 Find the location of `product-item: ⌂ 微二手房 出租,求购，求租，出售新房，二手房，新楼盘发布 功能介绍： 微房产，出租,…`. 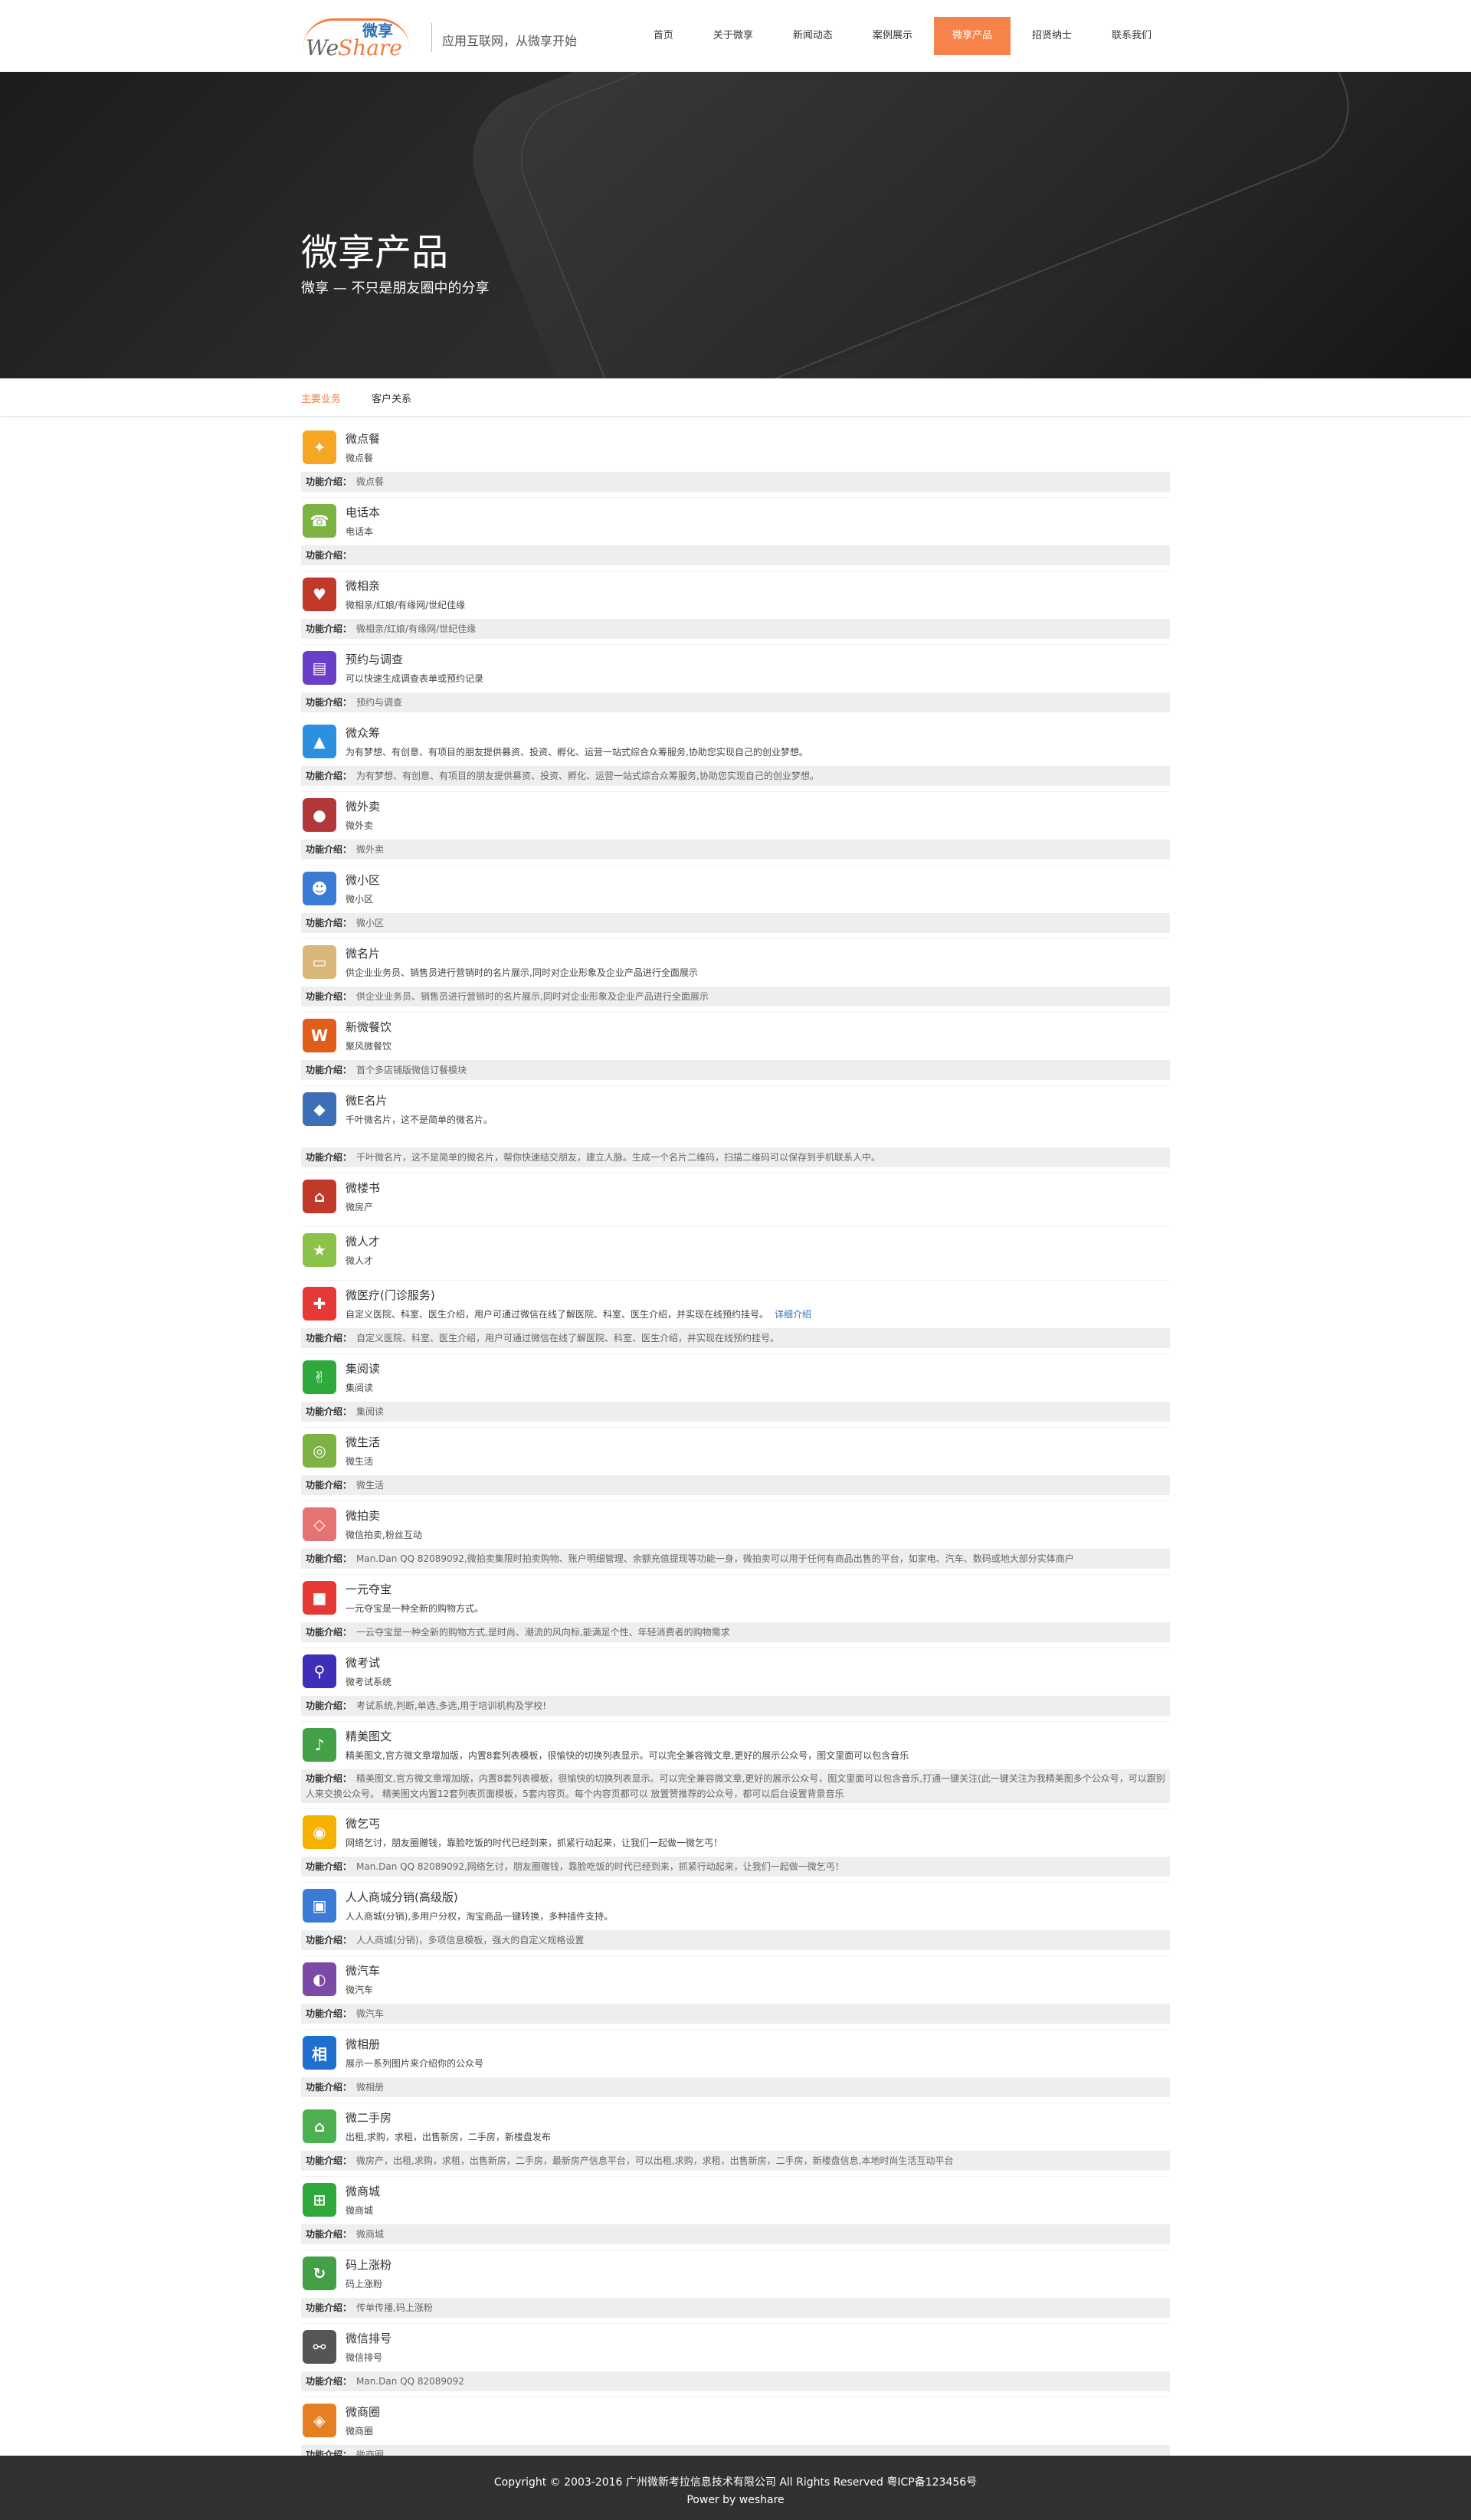

product-item: ⌂ 微二手房 出租,求购，求租，出售新房，二手房，新楼盘发布 功能介绍： 微房产，出租,… is located at coordinates (735, 2140).